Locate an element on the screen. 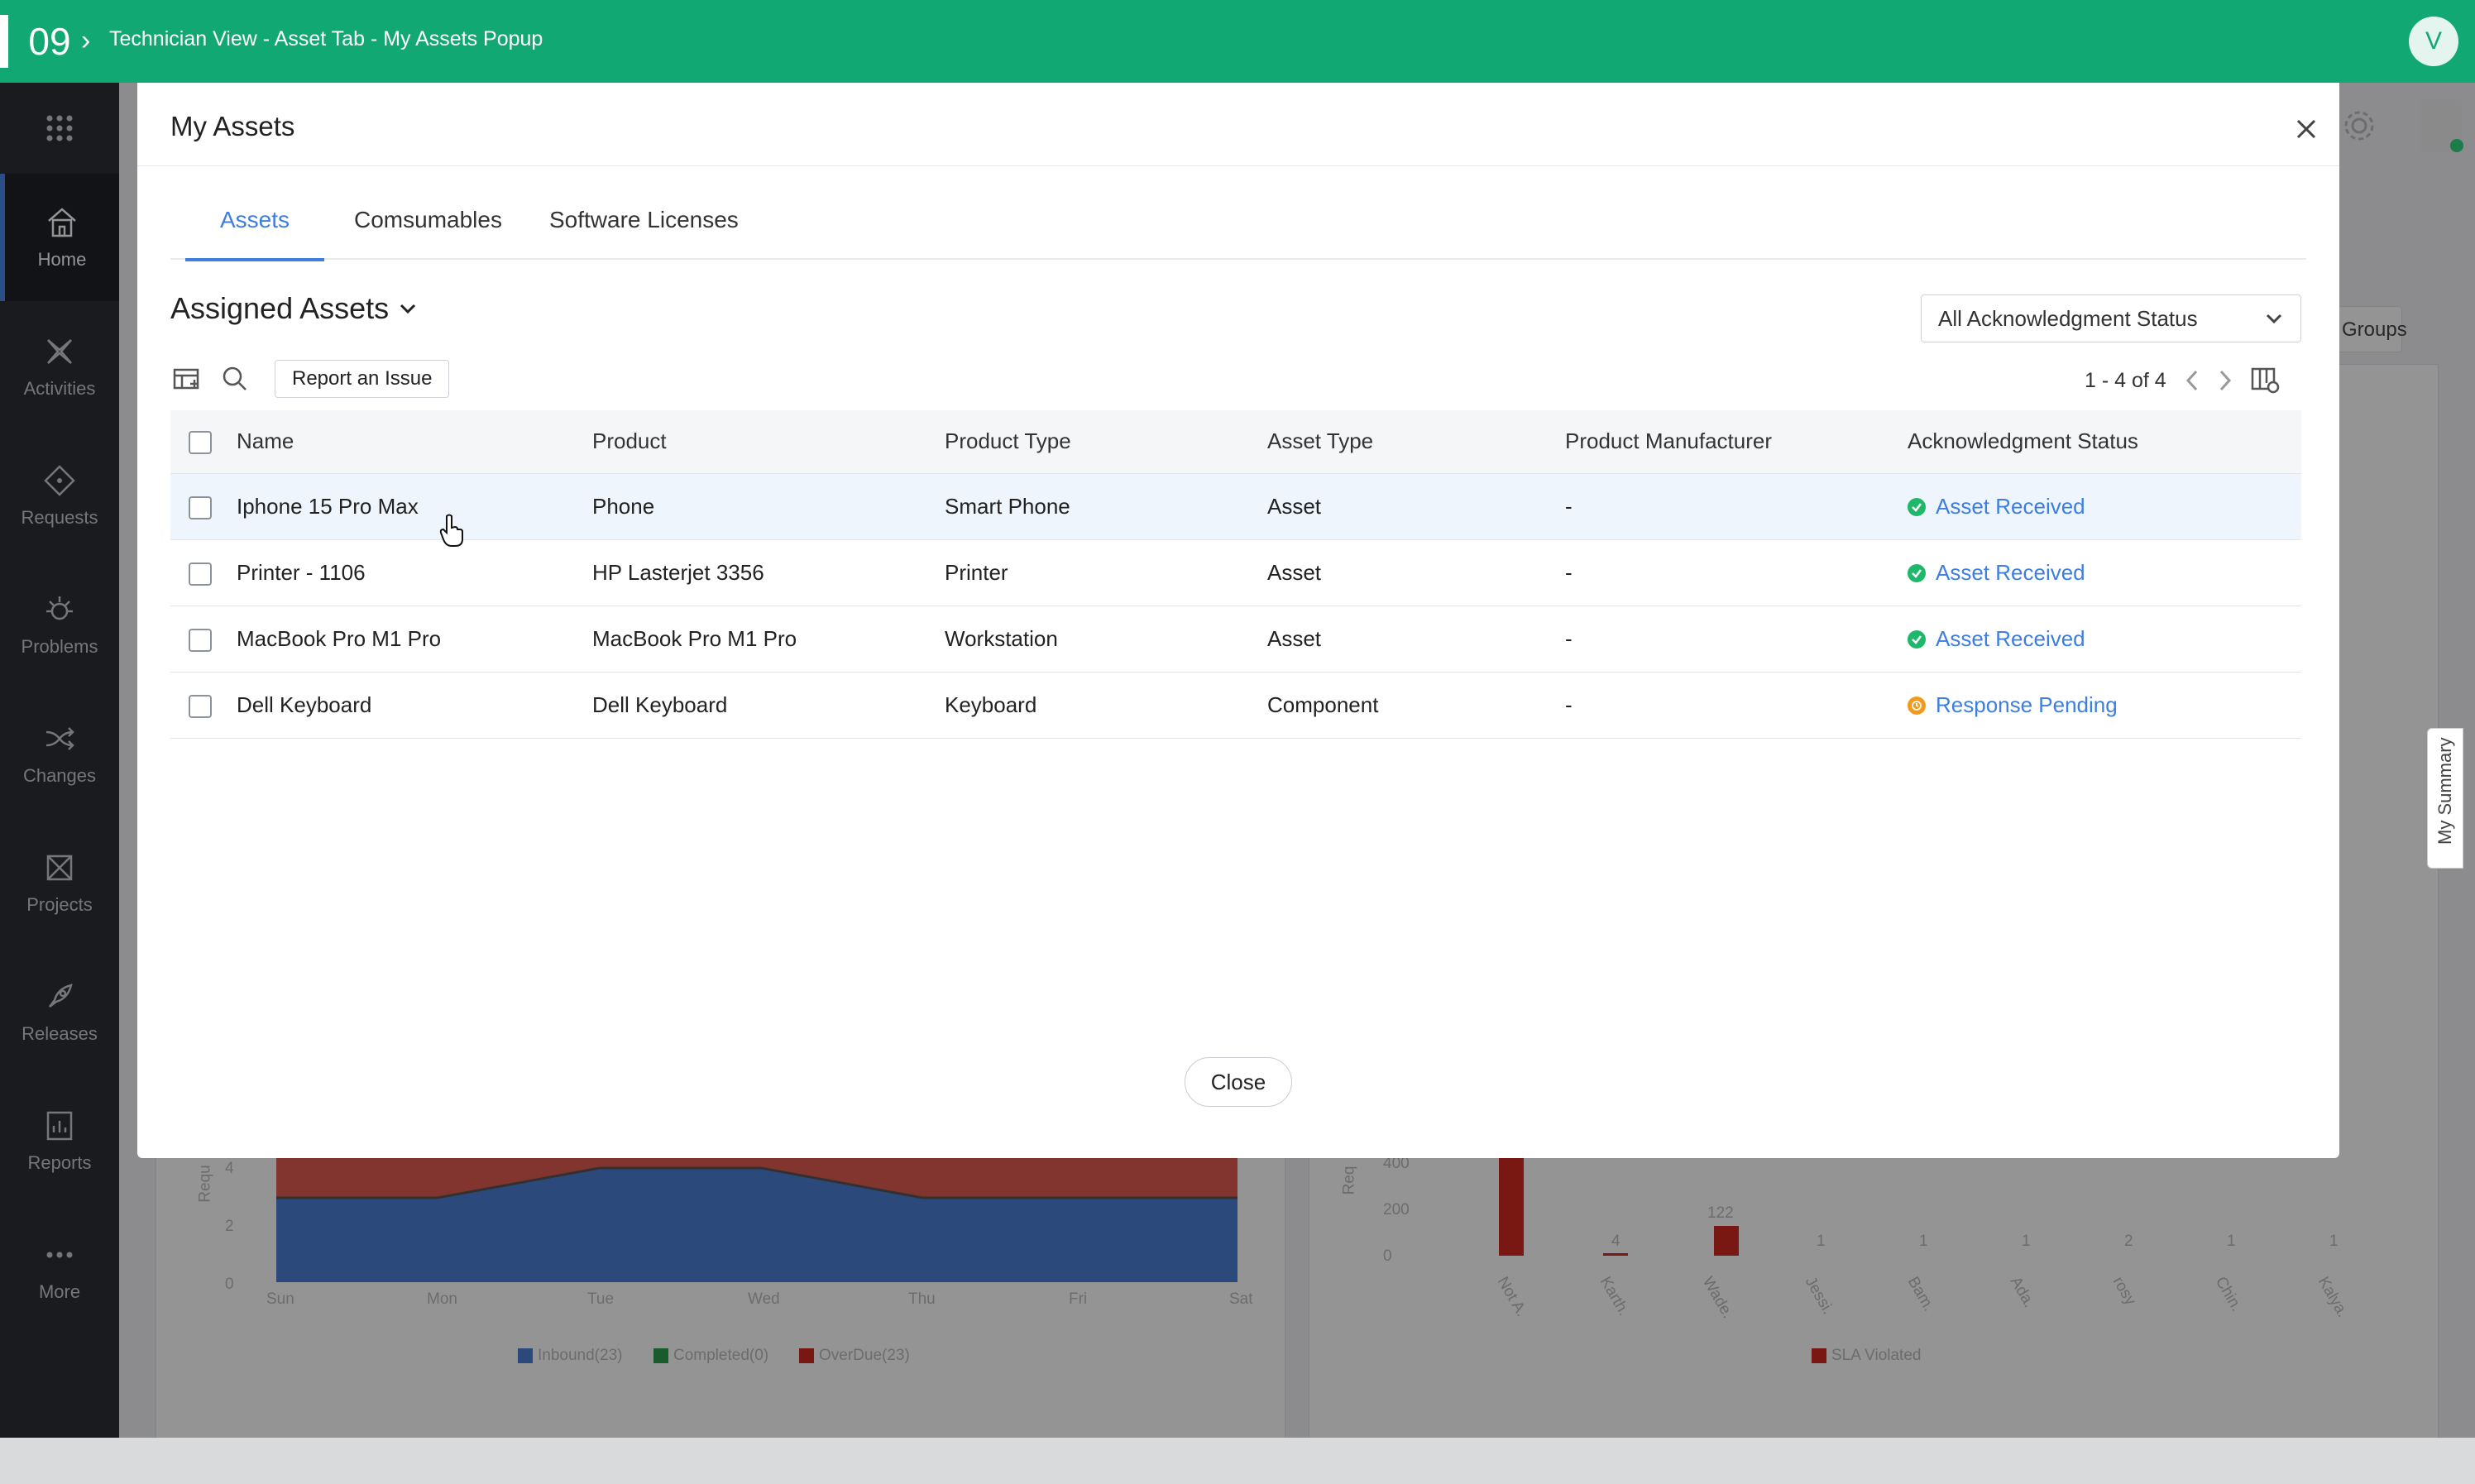  tab-software-licenses: Software Licenses is located at coordinates (644, 232).